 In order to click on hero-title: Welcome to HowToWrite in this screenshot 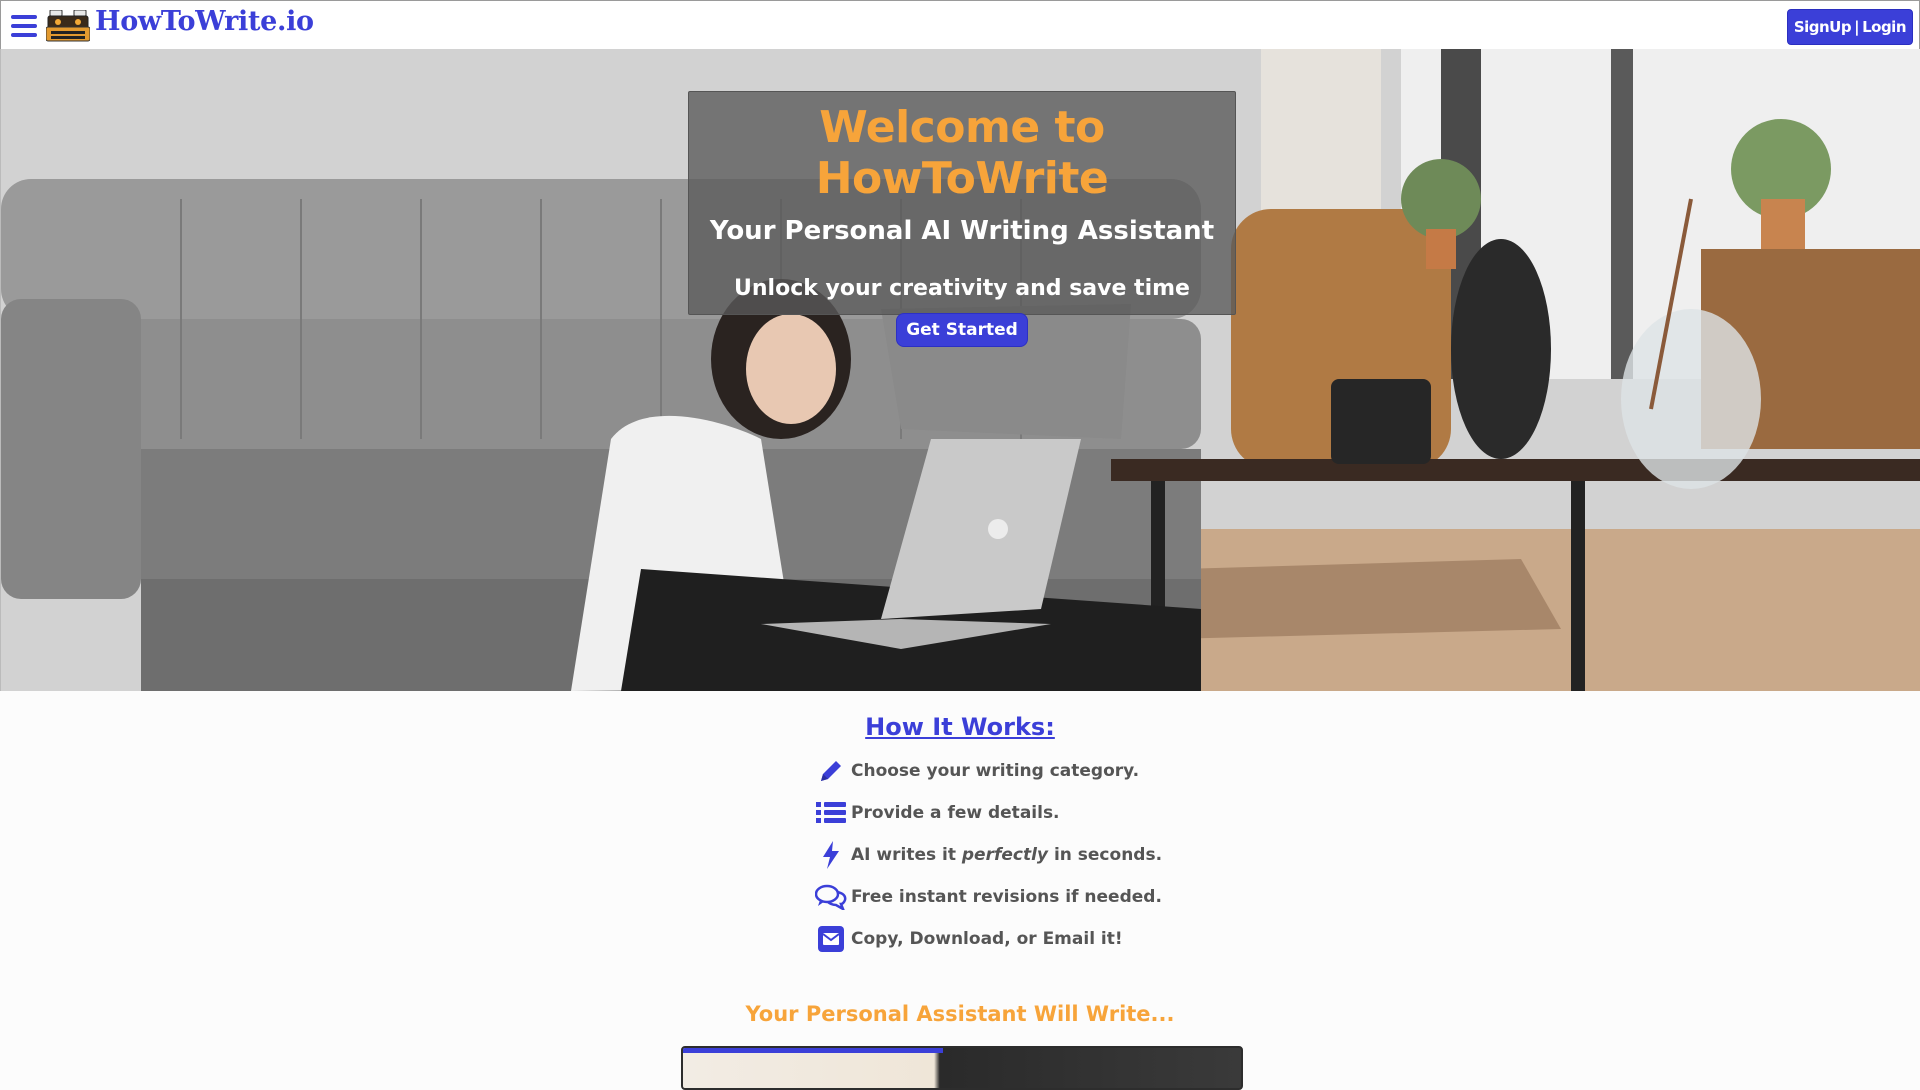, I will do `click(962, 153)`.